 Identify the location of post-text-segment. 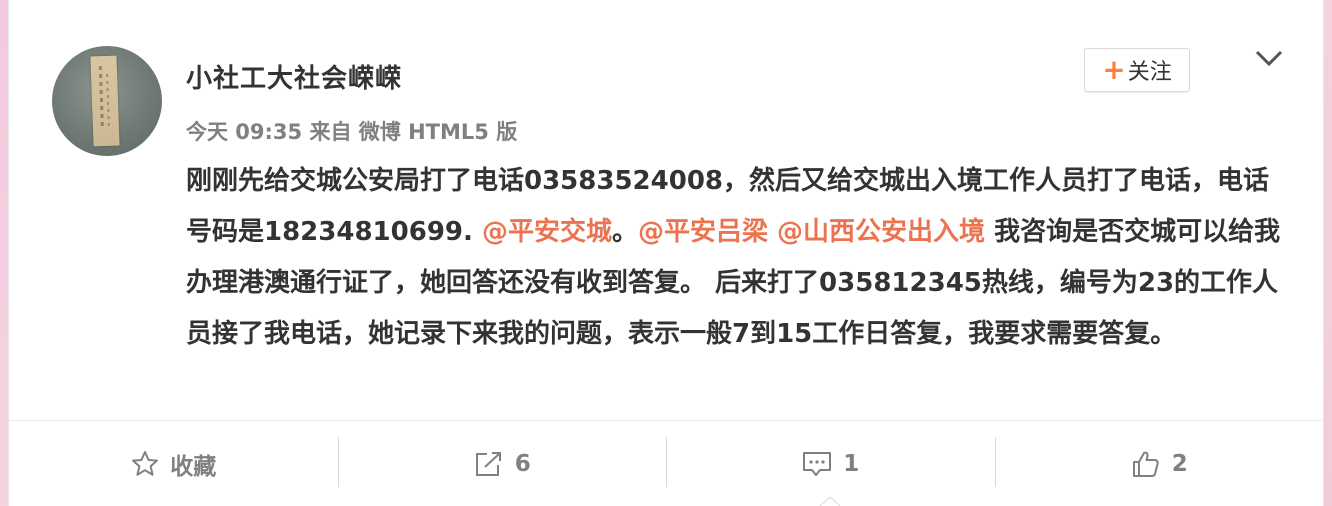
(772, 232).